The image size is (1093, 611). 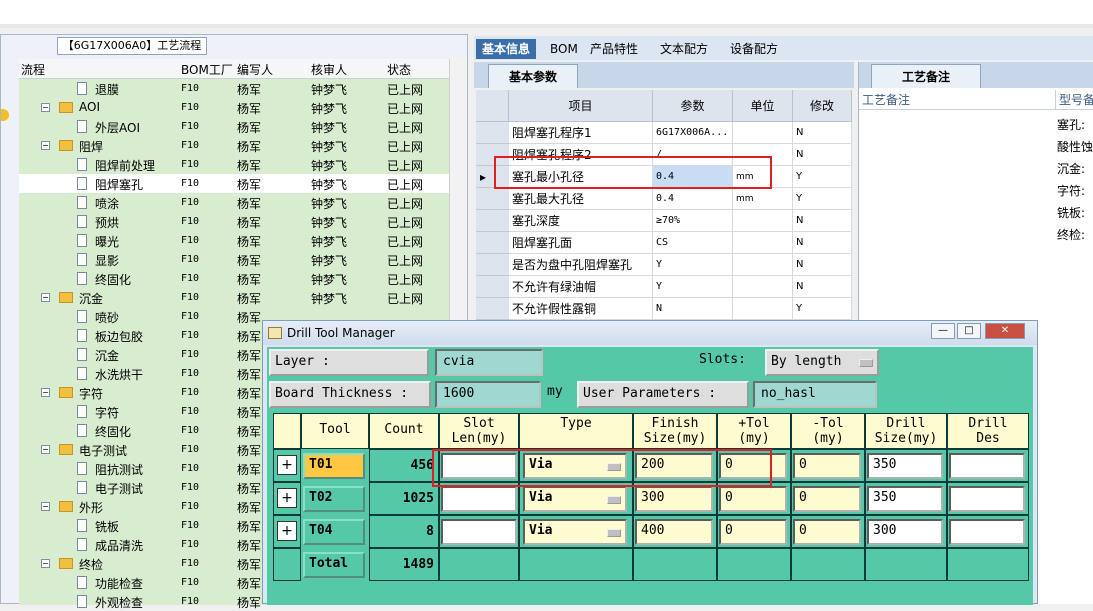 I want to click on tool-button: T02, so click(x=334, y=499).